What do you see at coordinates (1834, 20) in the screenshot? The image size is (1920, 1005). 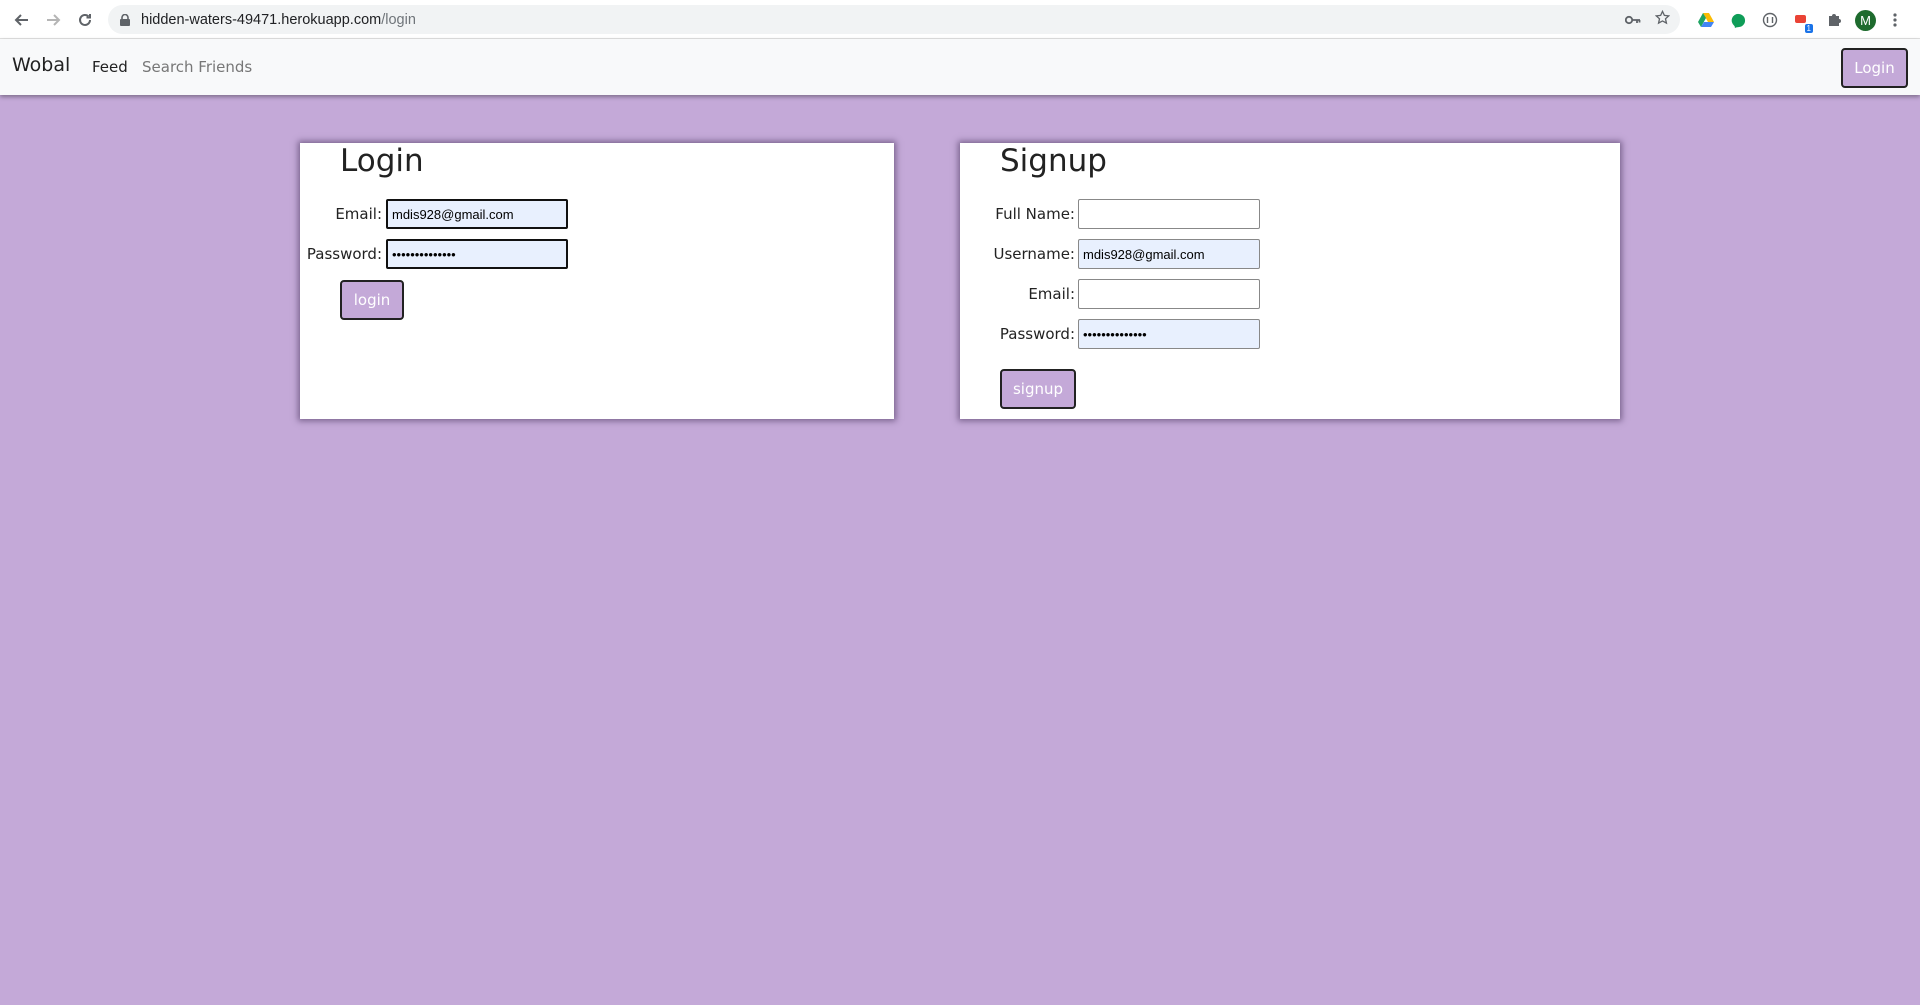 I see `puzzle-icon` at bounding box center [1834, 20].